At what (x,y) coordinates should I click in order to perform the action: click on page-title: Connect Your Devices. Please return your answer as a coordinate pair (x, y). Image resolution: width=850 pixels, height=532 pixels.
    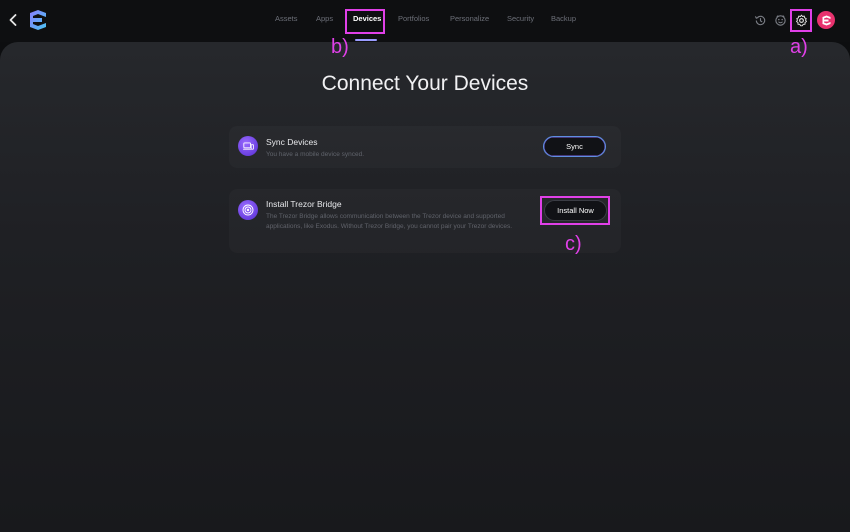
    Looking at the image, I should click on (425, 83).